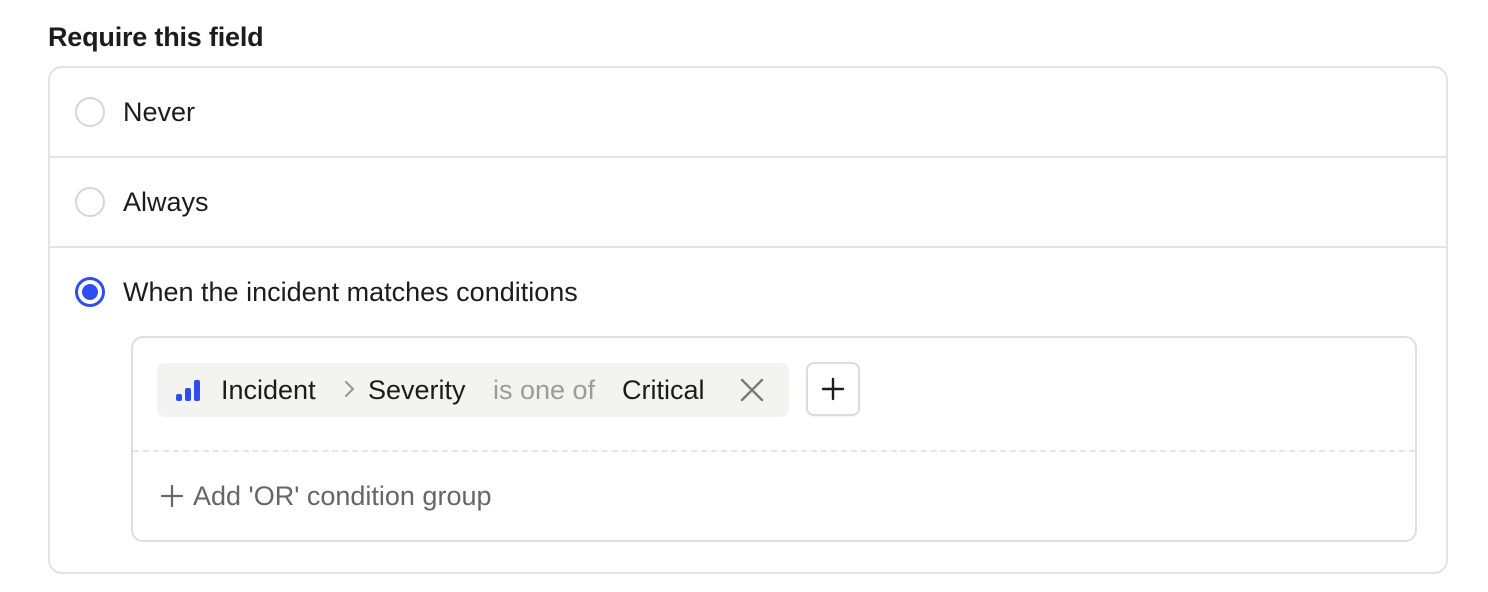  I want to click on condition-entity: Incident, so click(268, 390).